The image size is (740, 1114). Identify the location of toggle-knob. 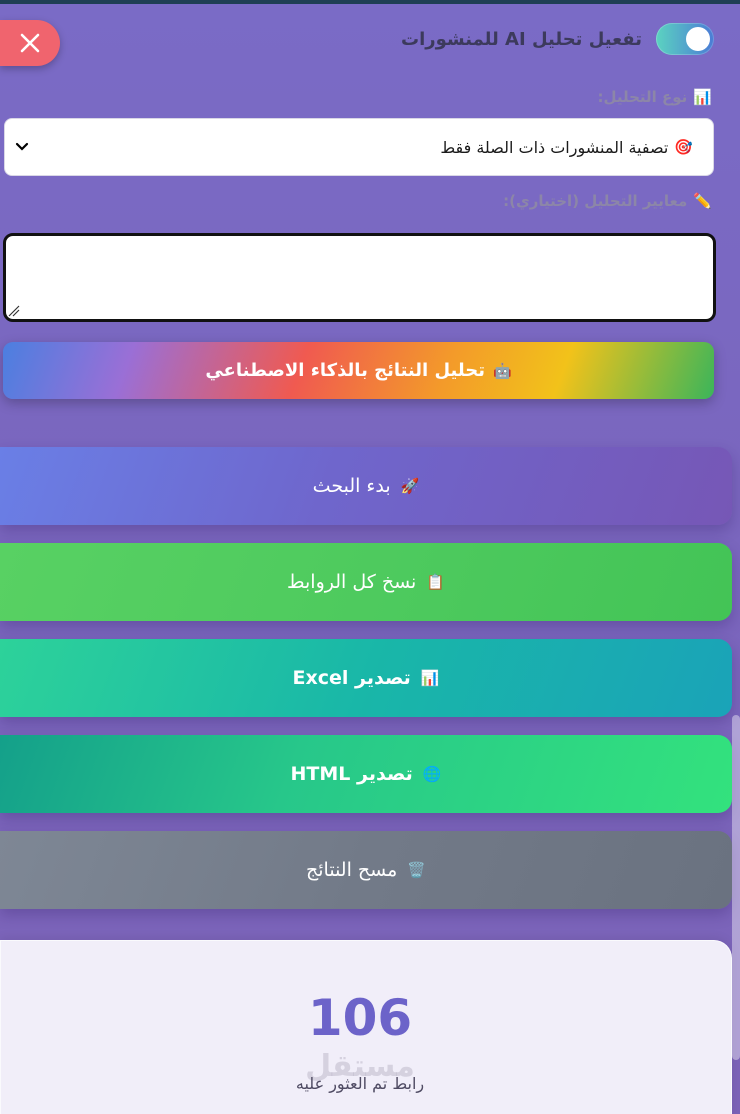
(698, 39).